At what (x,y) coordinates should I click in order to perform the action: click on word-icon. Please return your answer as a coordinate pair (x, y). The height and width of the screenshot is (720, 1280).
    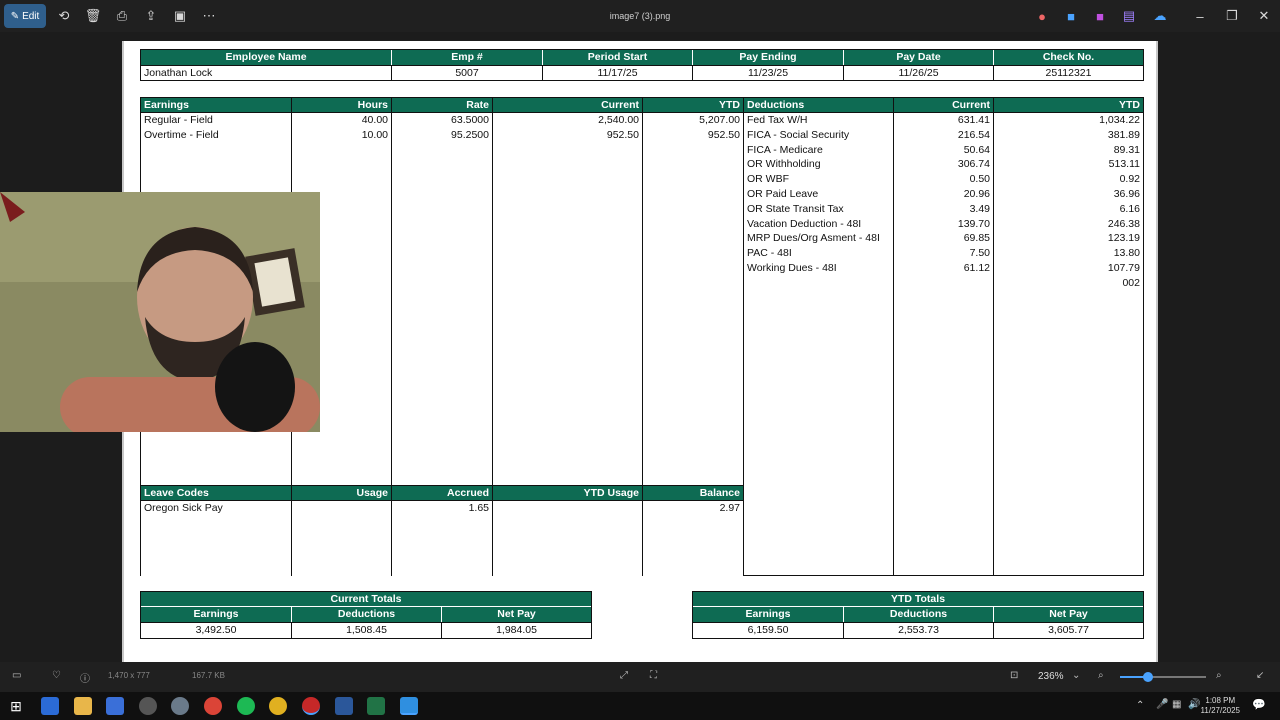
    Looking at the image, I should click on (344, 706).